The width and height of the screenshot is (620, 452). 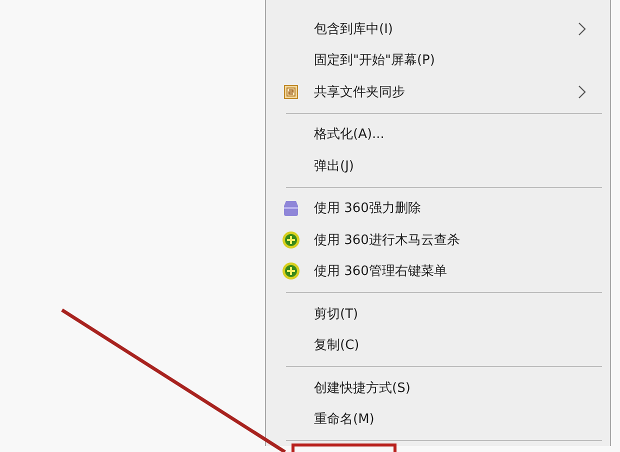 What do you see at coordinates (438, 271) in the screenshot?
I see `menu-item: 使用 360管理右键菜单` at bounding box center [438, 271].